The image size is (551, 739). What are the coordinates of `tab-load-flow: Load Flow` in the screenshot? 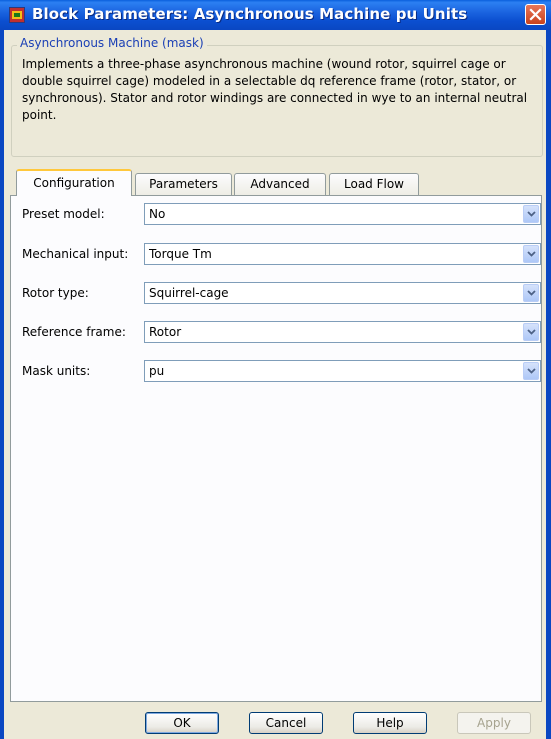 It's located at (374, 184).